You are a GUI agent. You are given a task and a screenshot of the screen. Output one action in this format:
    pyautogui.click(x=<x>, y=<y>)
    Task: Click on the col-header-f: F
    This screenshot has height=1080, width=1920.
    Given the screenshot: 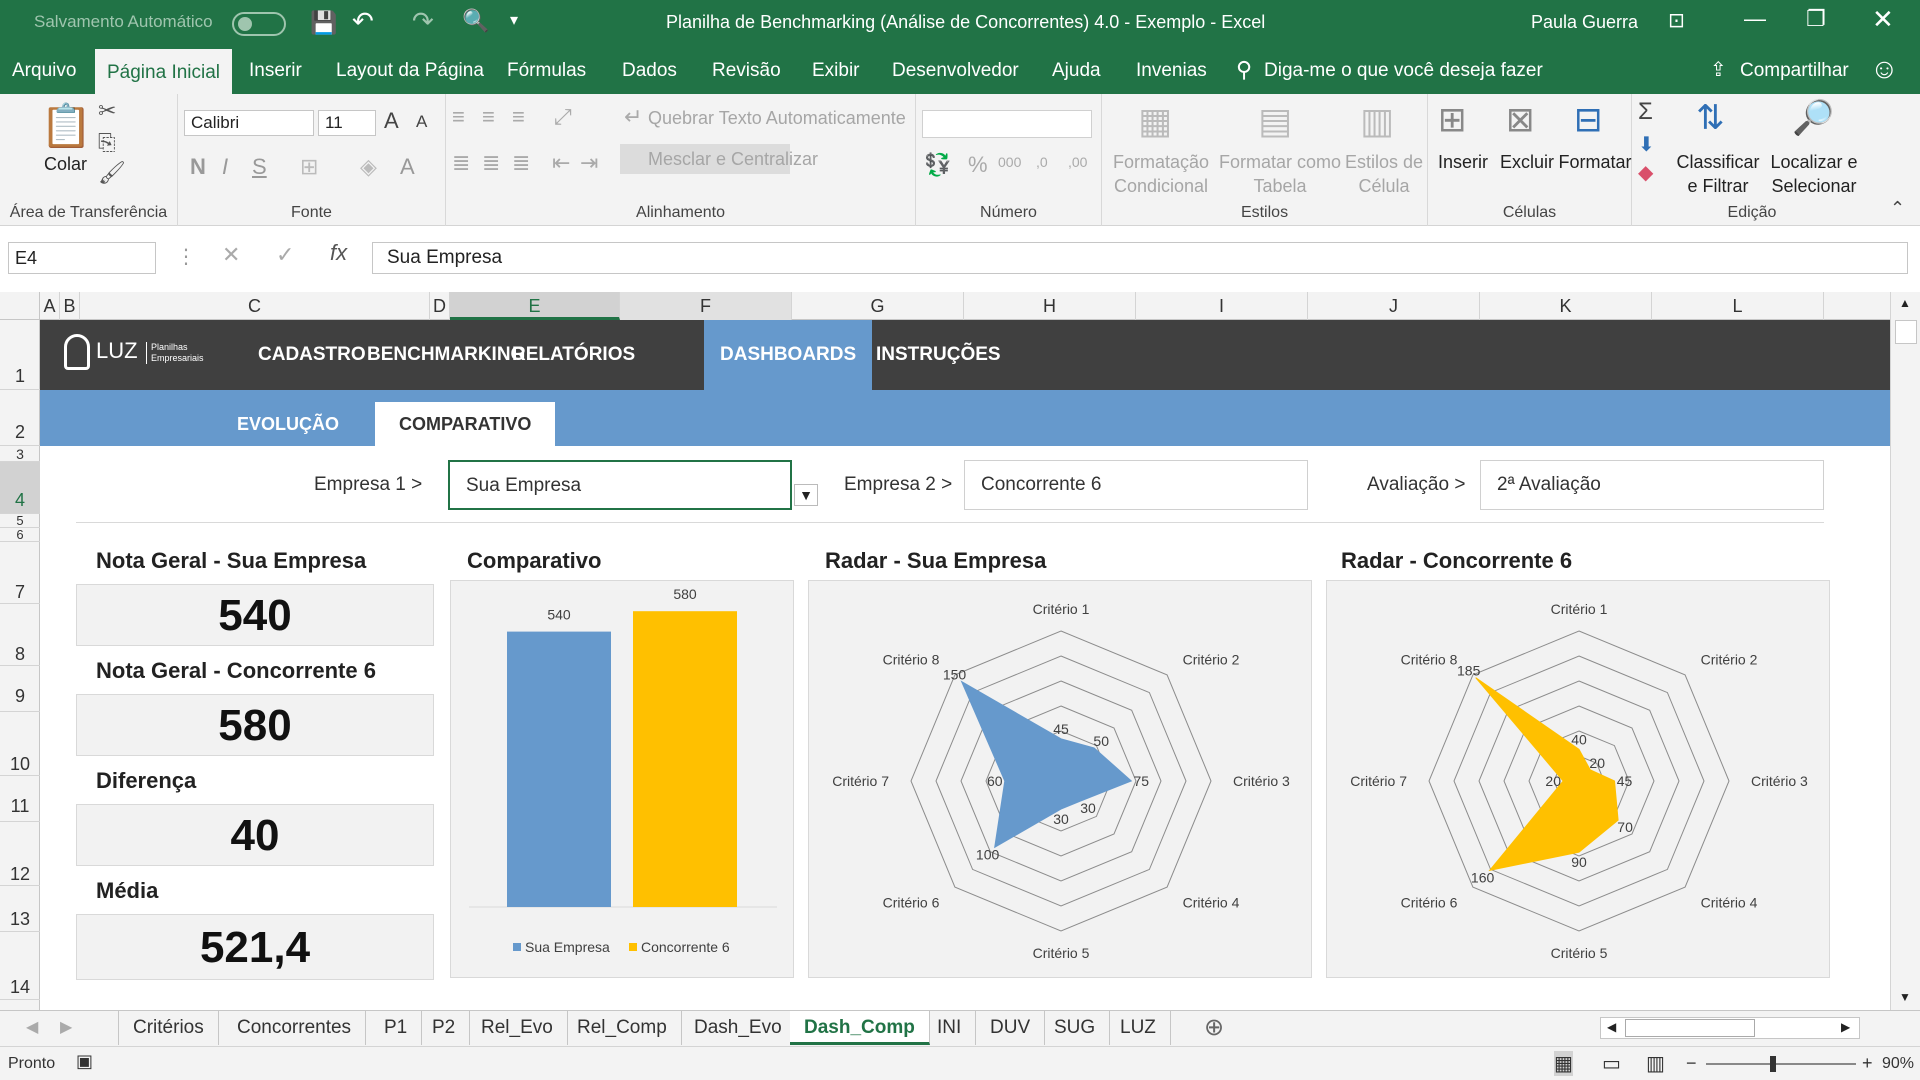 What is the action you would take?
    pyautogui.click(x=706, y=306)
    